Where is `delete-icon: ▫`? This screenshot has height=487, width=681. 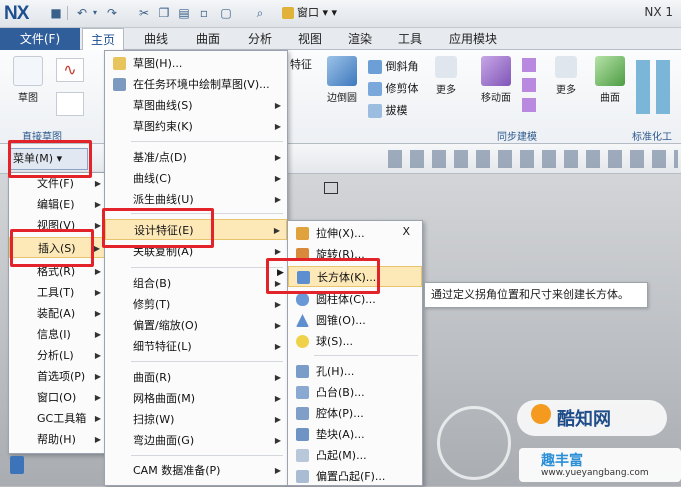
delete-icon: ▫ is located at coordinates (204, 13).